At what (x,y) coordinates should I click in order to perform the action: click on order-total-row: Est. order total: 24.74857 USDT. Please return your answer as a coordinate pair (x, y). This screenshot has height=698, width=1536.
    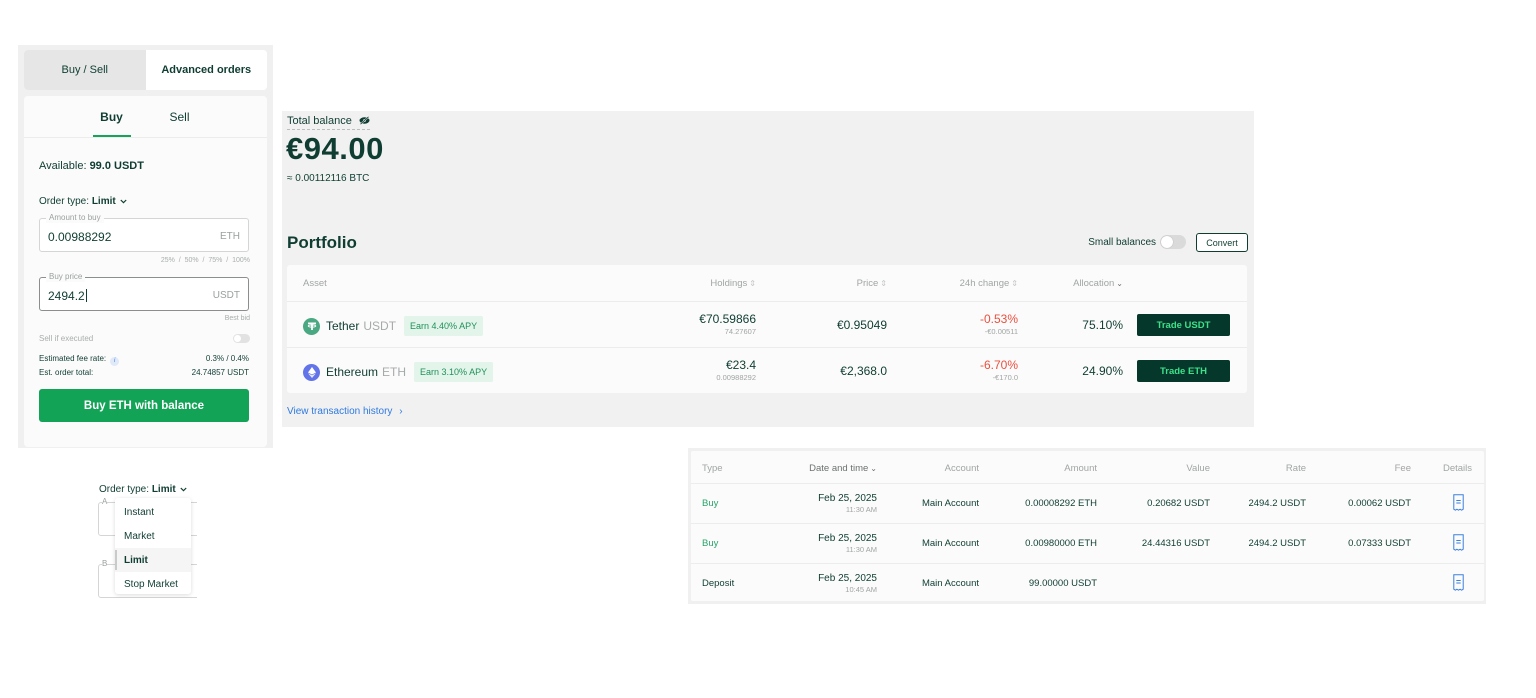
    Looking at the image, I should click on (144, 372).